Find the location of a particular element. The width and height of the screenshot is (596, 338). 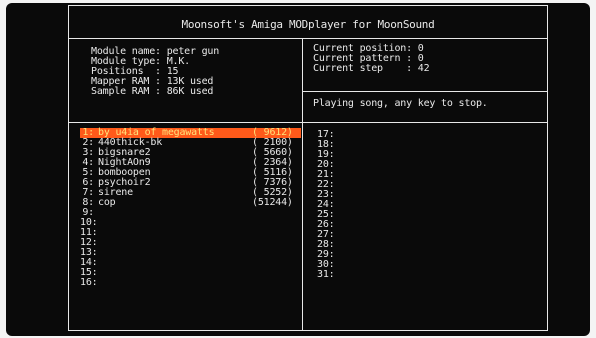

sample-row: 10: is located at coordinates (190, 223).